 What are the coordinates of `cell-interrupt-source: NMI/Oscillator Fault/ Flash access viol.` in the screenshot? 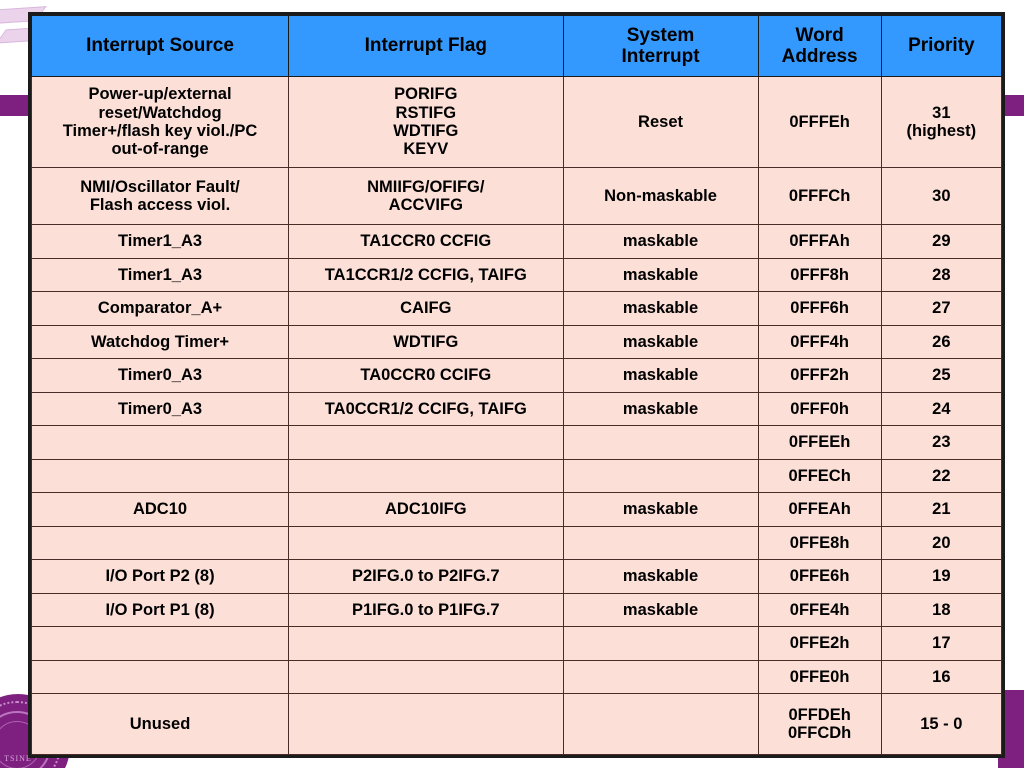 It's located at (160, 196).